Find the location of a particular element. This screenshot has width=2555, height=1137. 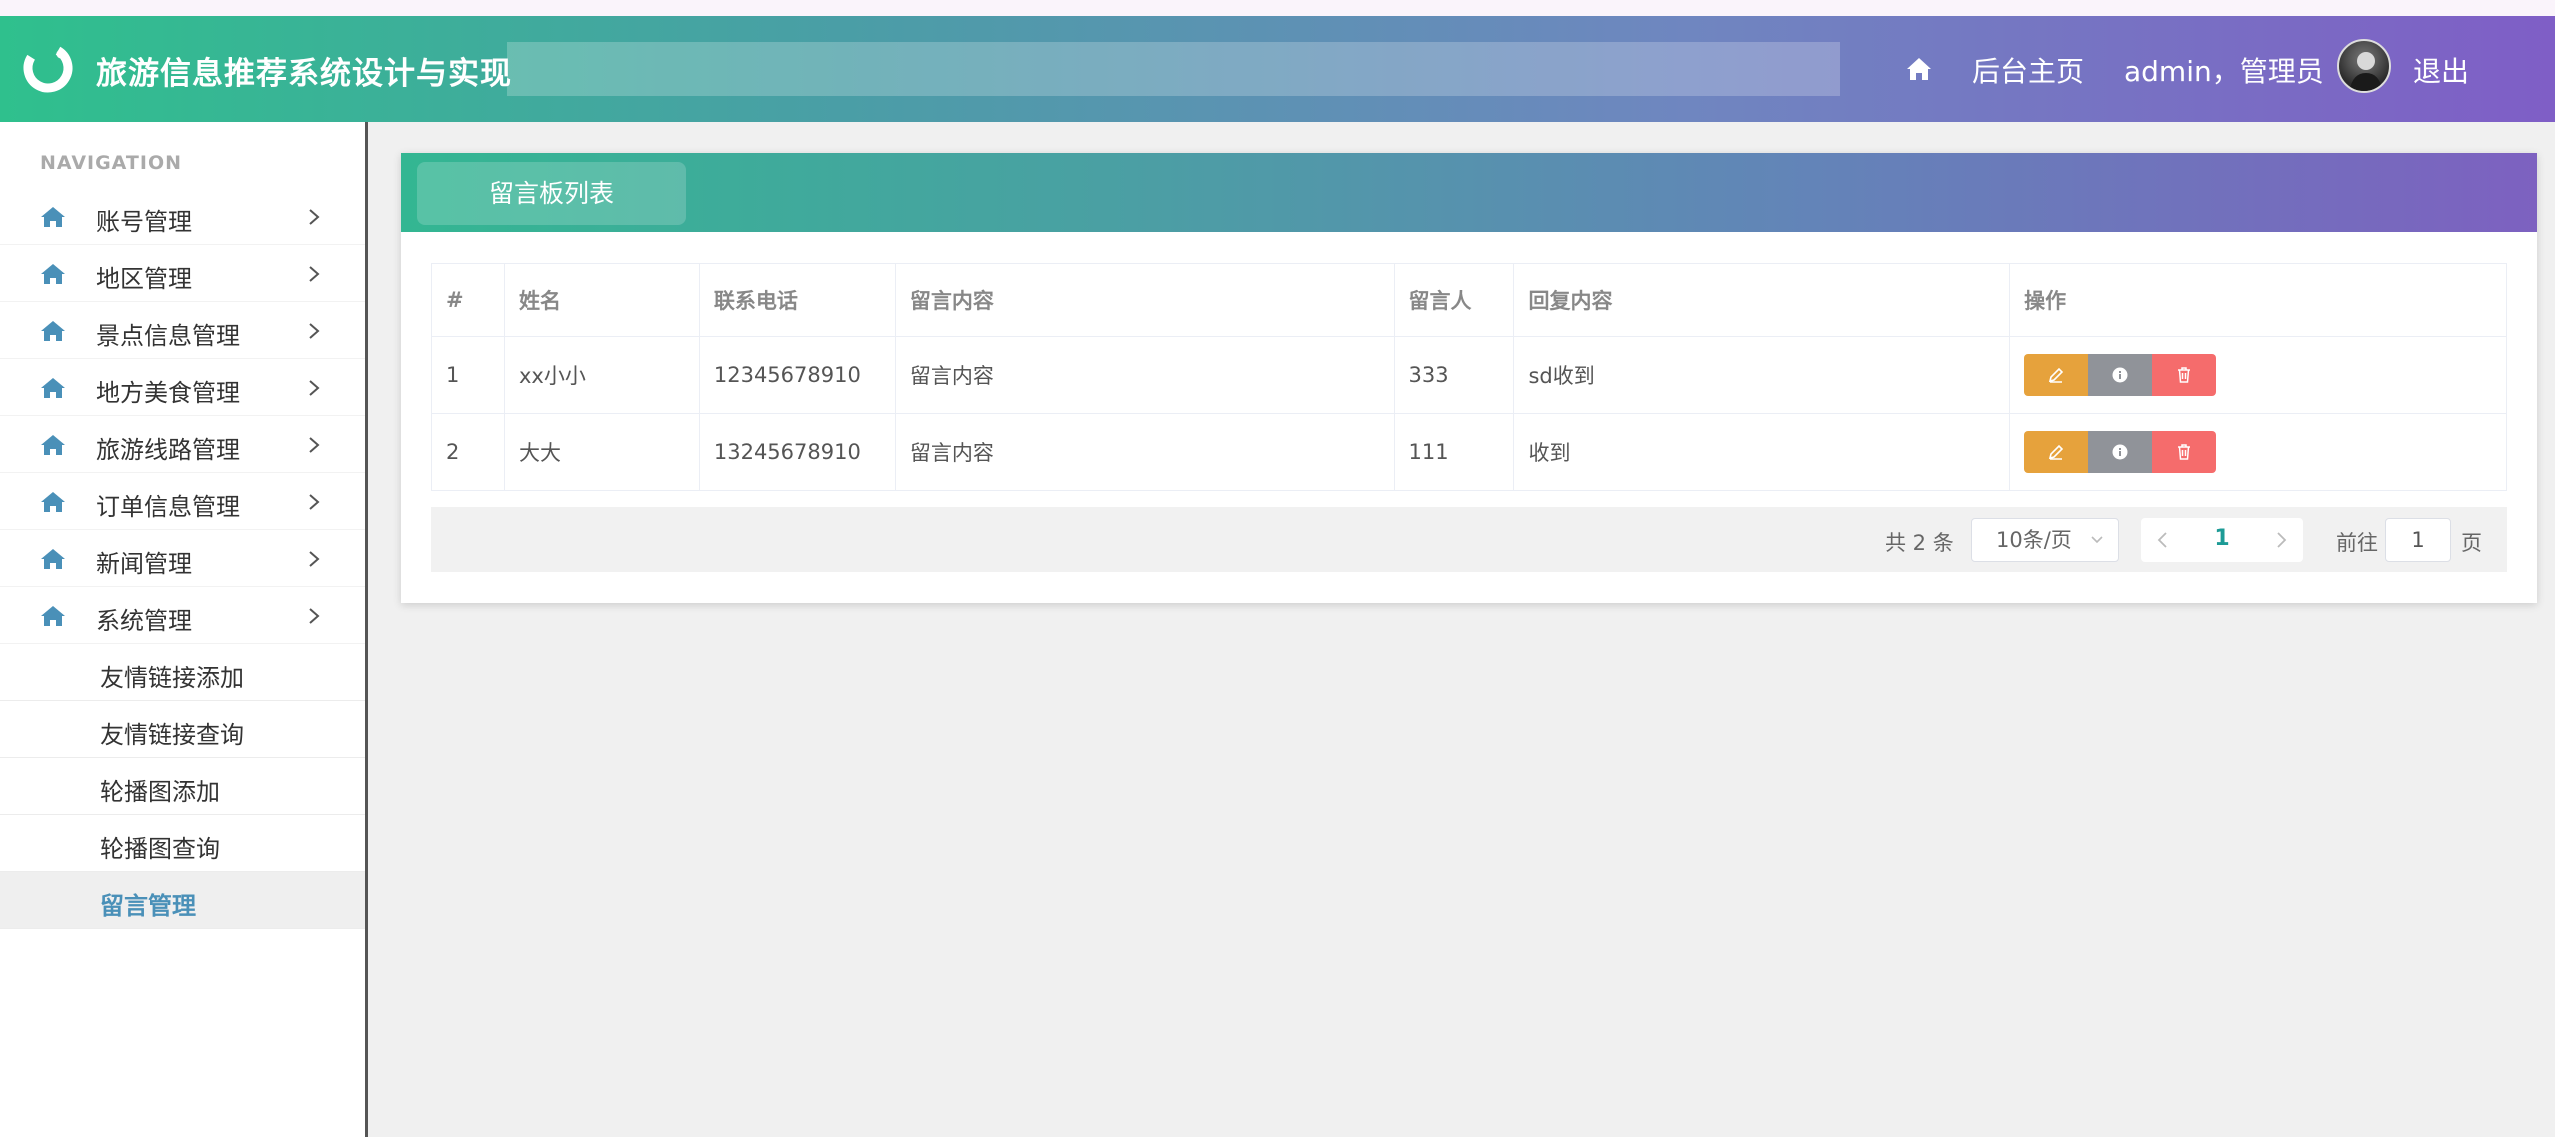

app-title: 旅游信息推荐系统设计与实现 is located at coordinates (304, 74).